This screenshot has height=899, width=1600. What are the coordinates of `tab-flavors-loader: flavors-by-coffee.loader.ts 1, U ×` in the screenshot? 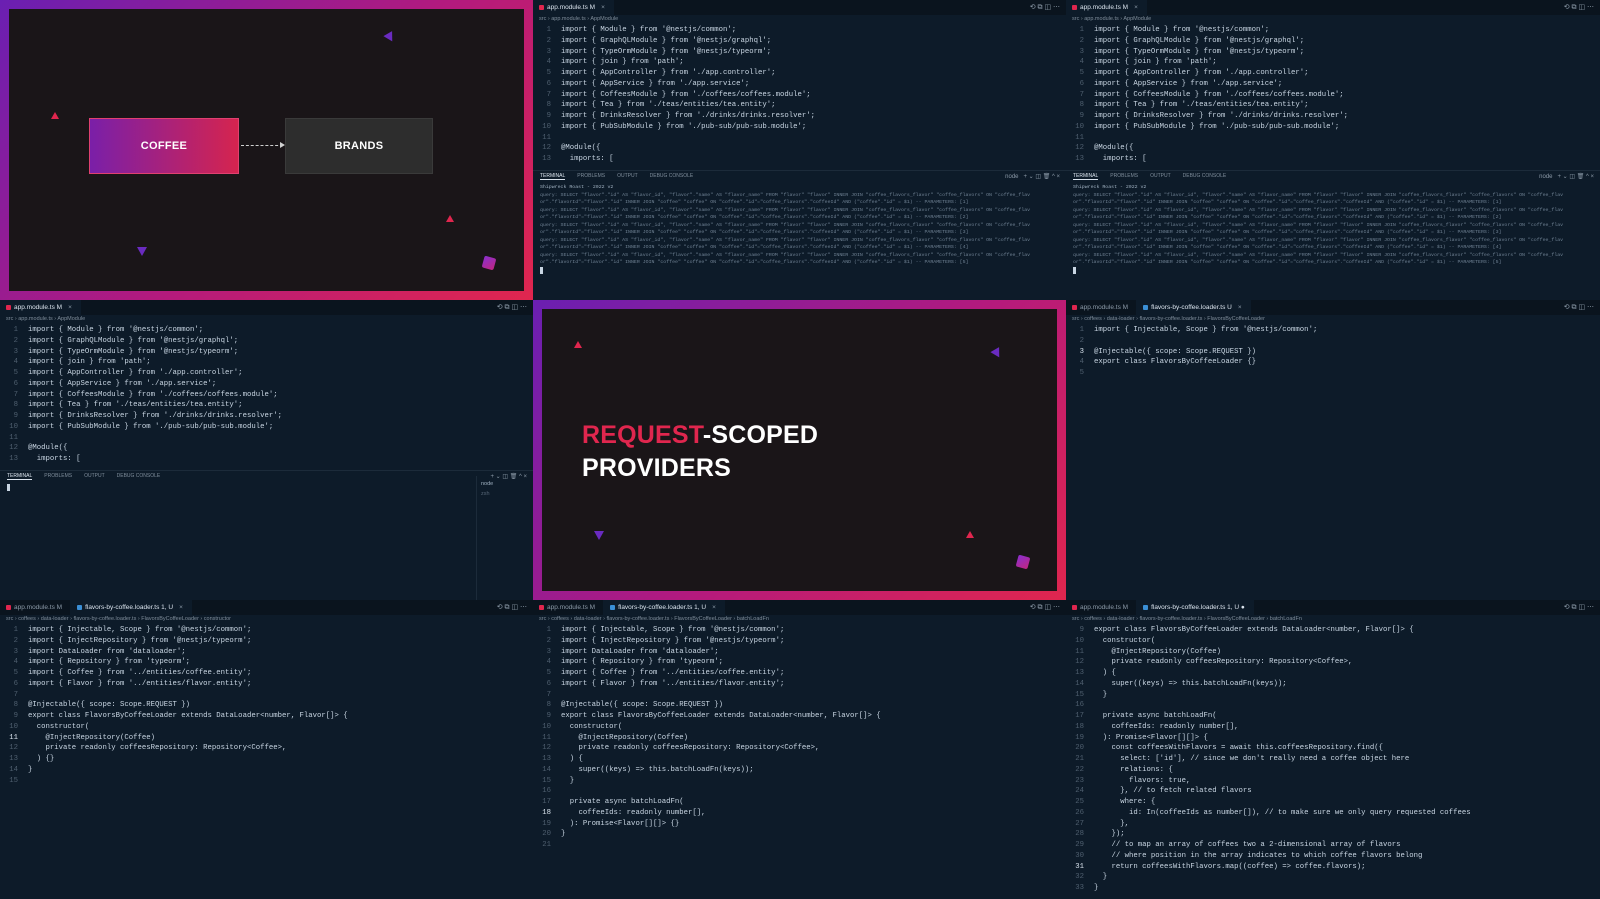 It's located at (664, 607).